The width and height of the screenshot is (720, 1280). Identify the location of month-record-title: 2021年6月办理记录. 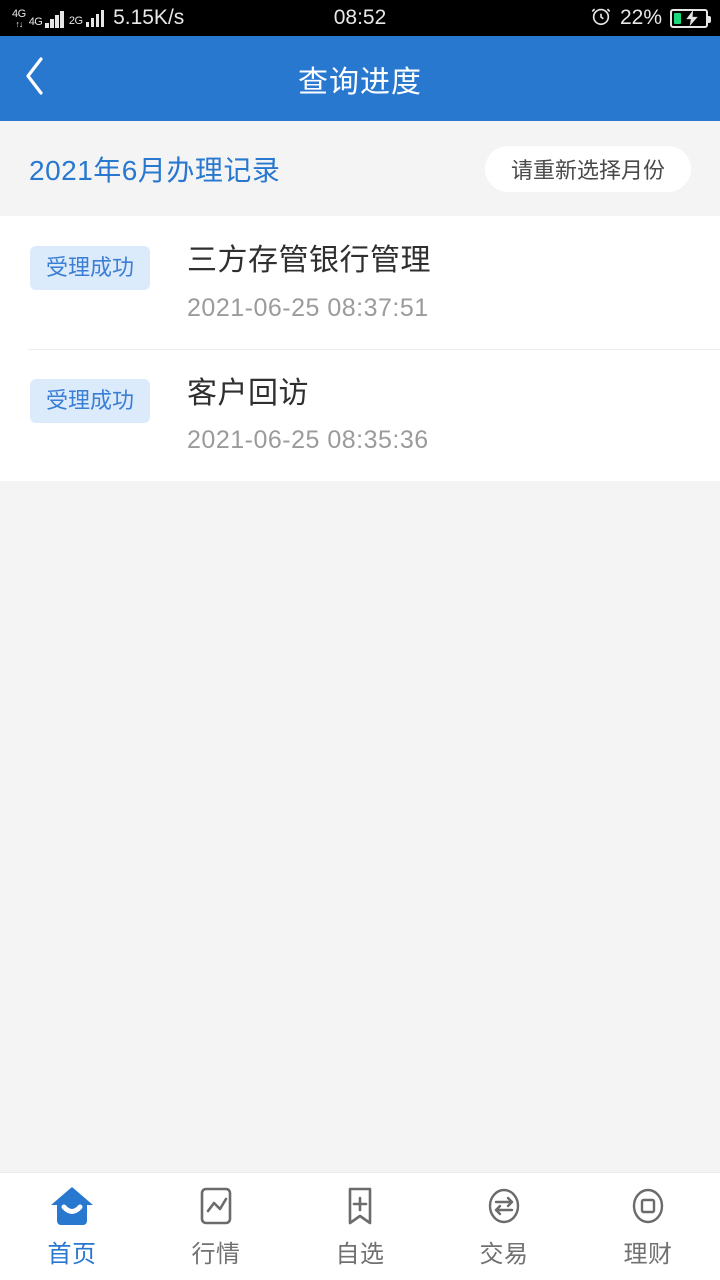
(155, 170).